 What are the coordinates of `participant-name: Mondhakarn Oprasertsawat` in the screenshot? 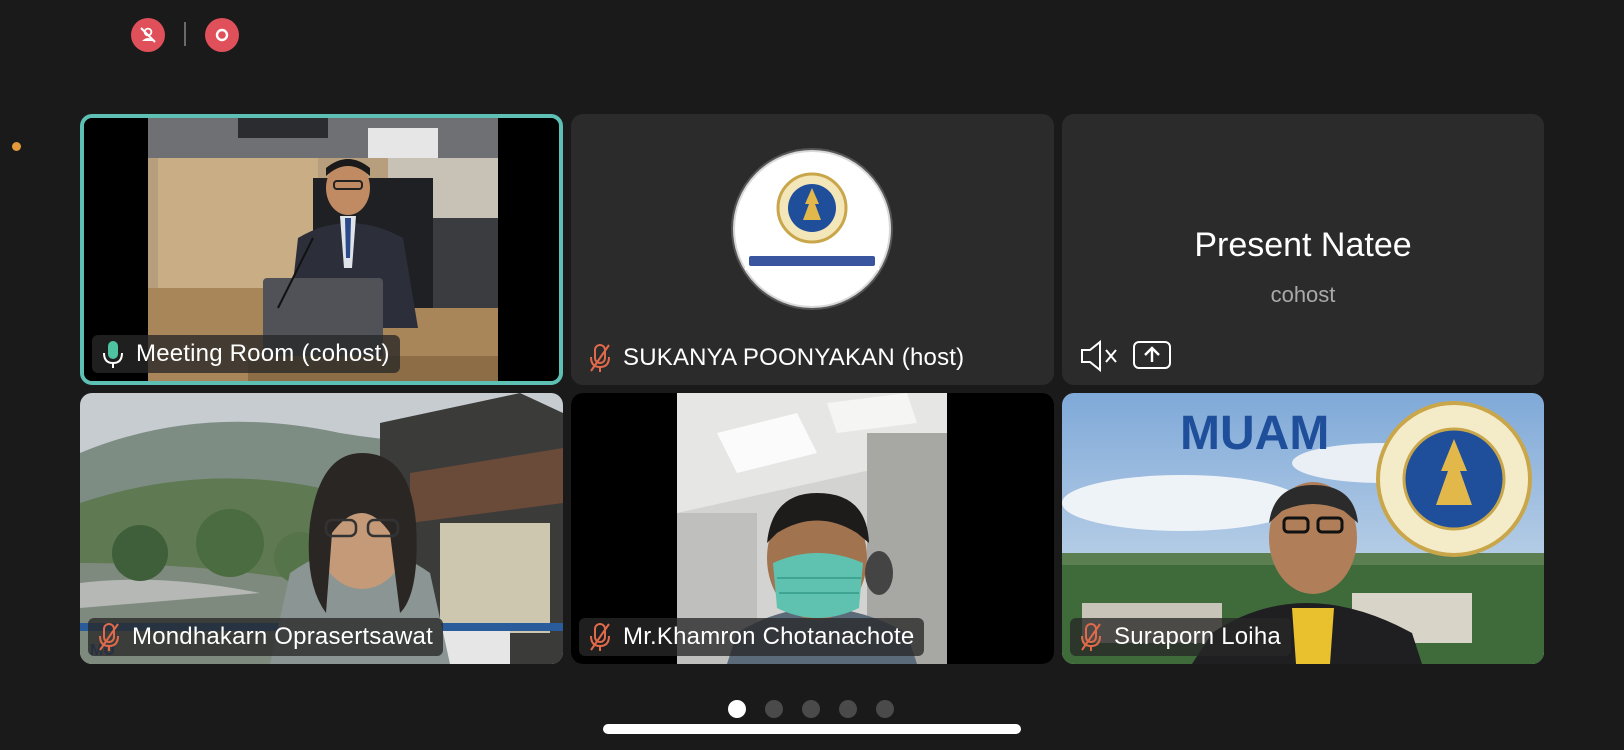 It's located at (282, 636).